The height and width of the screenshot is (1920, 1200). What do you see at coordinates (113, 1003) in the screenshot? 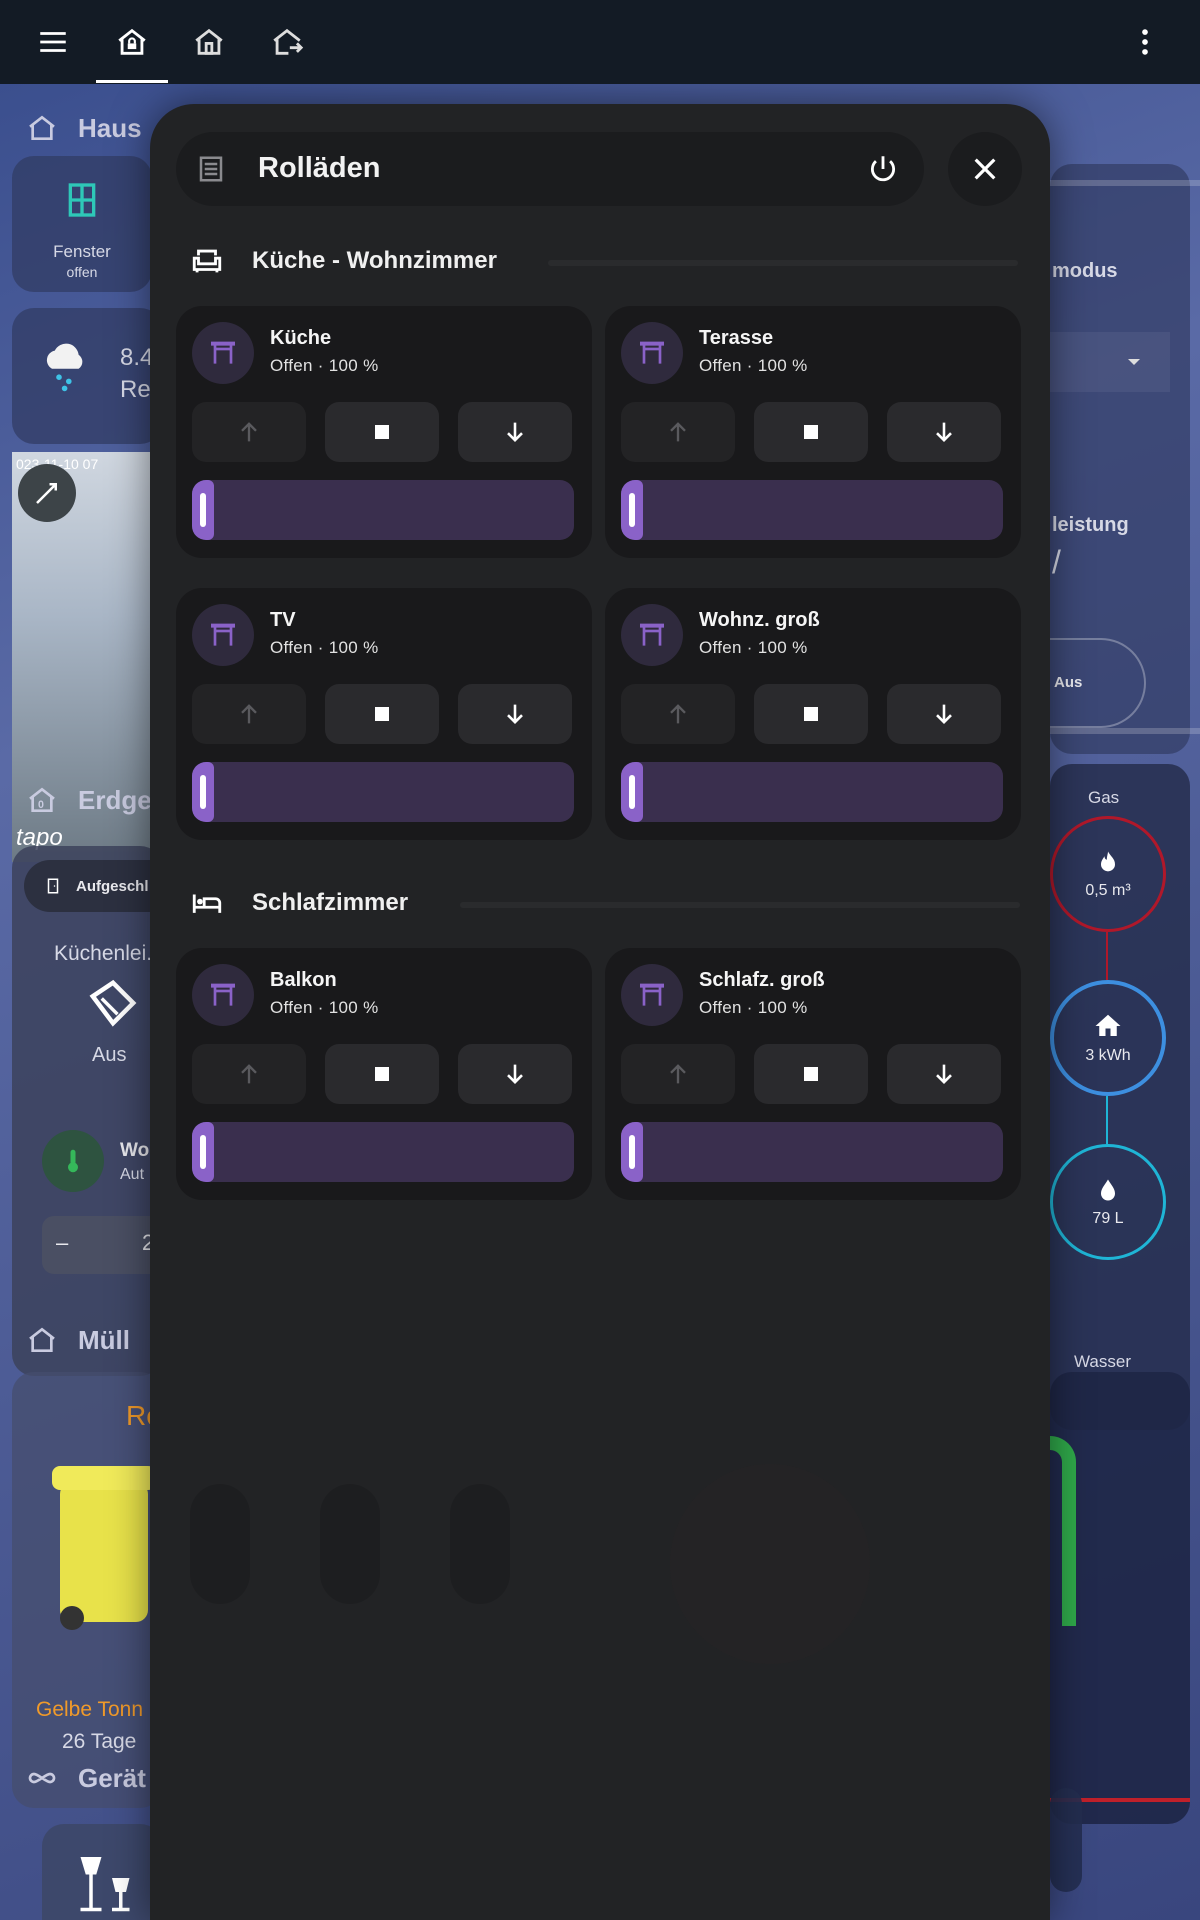
I see `led-strip-icon` at bounding box center [113, 1003].